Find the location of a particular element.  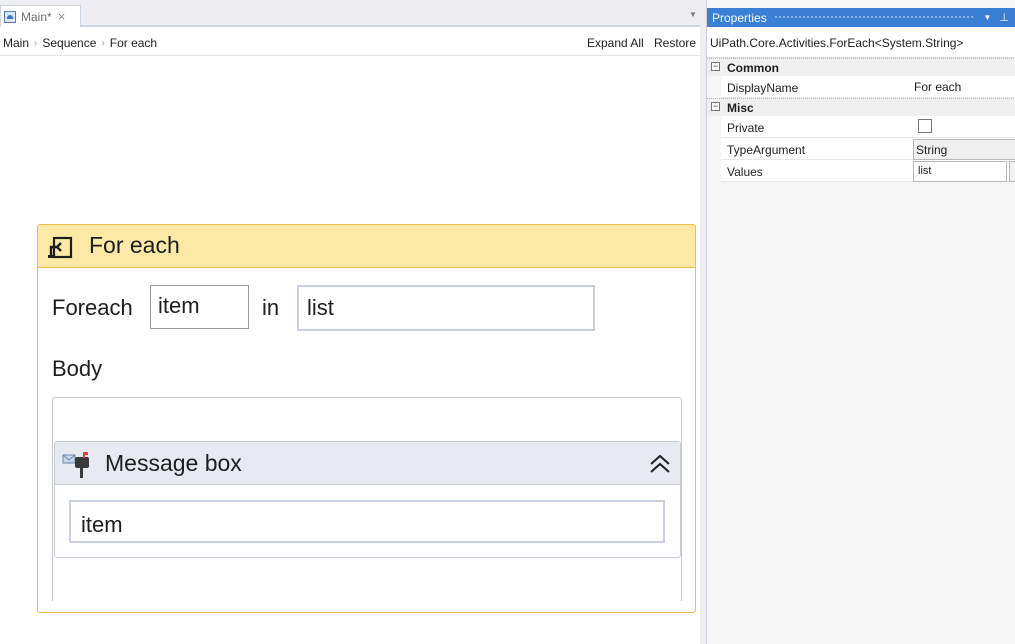

category-misc: − Misc is located at coordinates (861, 107).